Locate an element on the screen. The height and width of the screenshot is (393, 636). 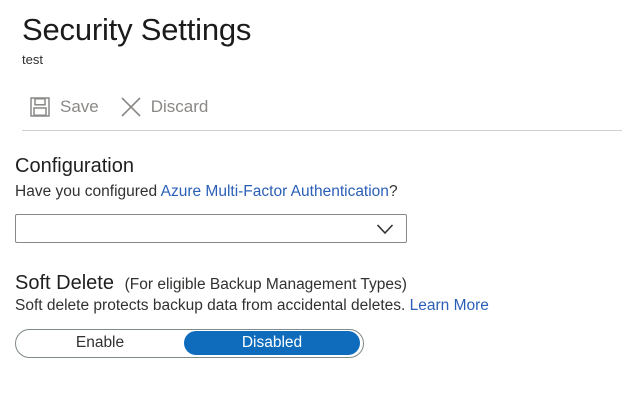
soft-delete-title: Soft Delete is located at coordinates (64, 283).